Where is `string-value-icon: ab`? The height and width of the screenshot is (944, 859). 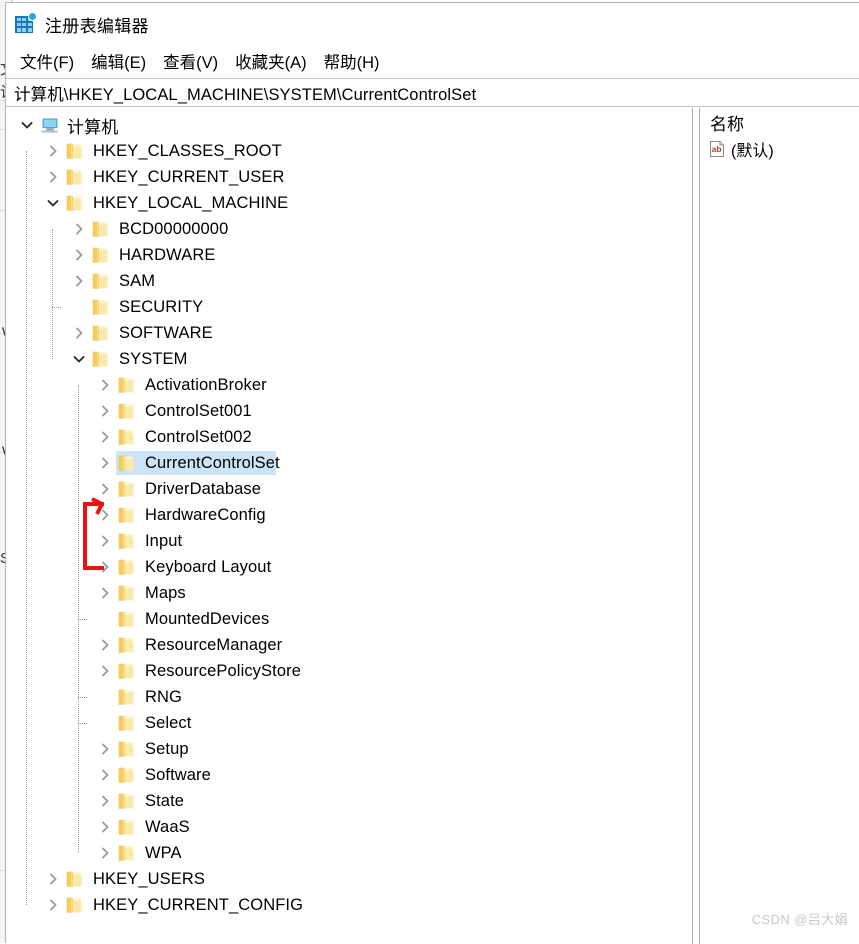
string-value-icon: ab is located at coordinates (717, 149).